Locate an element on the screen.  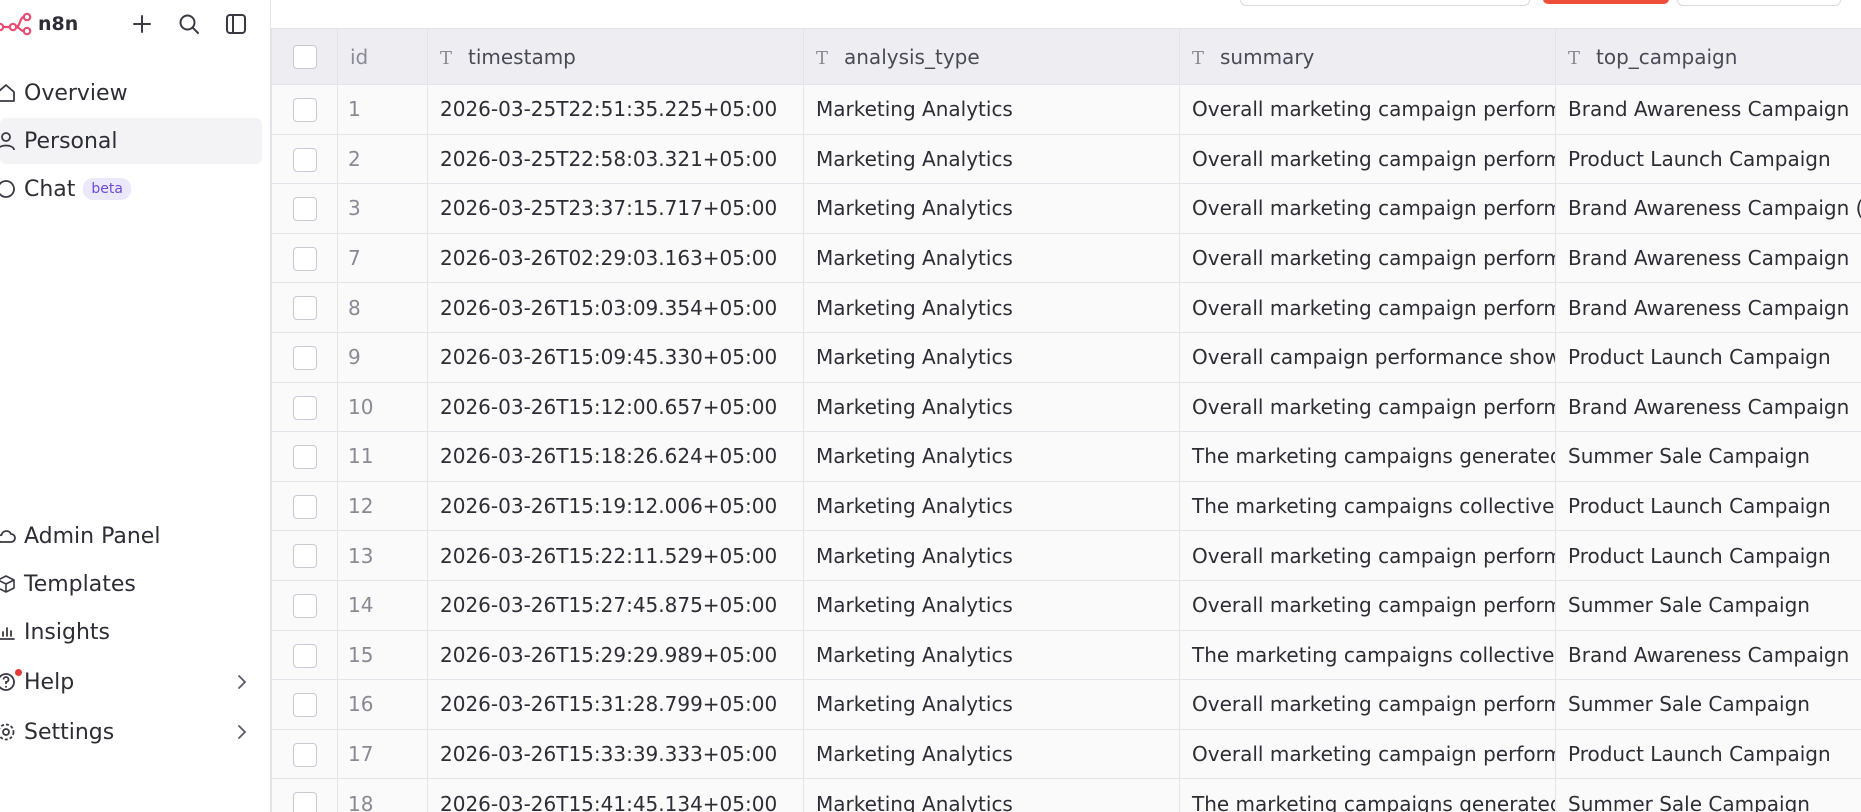
sidebar-toggle-icon is located at coordinates (236, 24).